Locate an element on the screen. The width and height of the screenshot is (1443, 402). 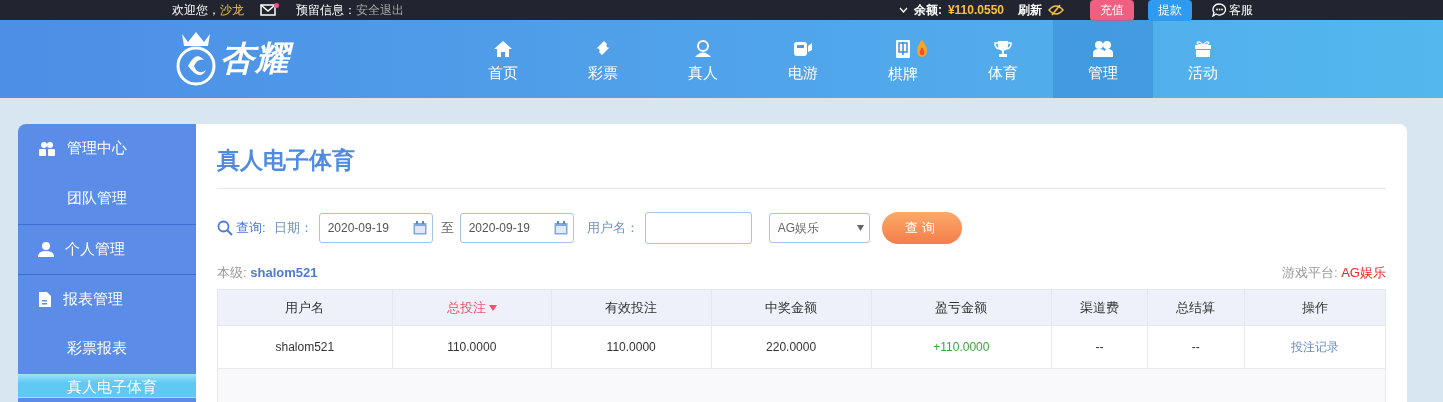
table-cell: 220.0000 is located at coordinates (791, 347).